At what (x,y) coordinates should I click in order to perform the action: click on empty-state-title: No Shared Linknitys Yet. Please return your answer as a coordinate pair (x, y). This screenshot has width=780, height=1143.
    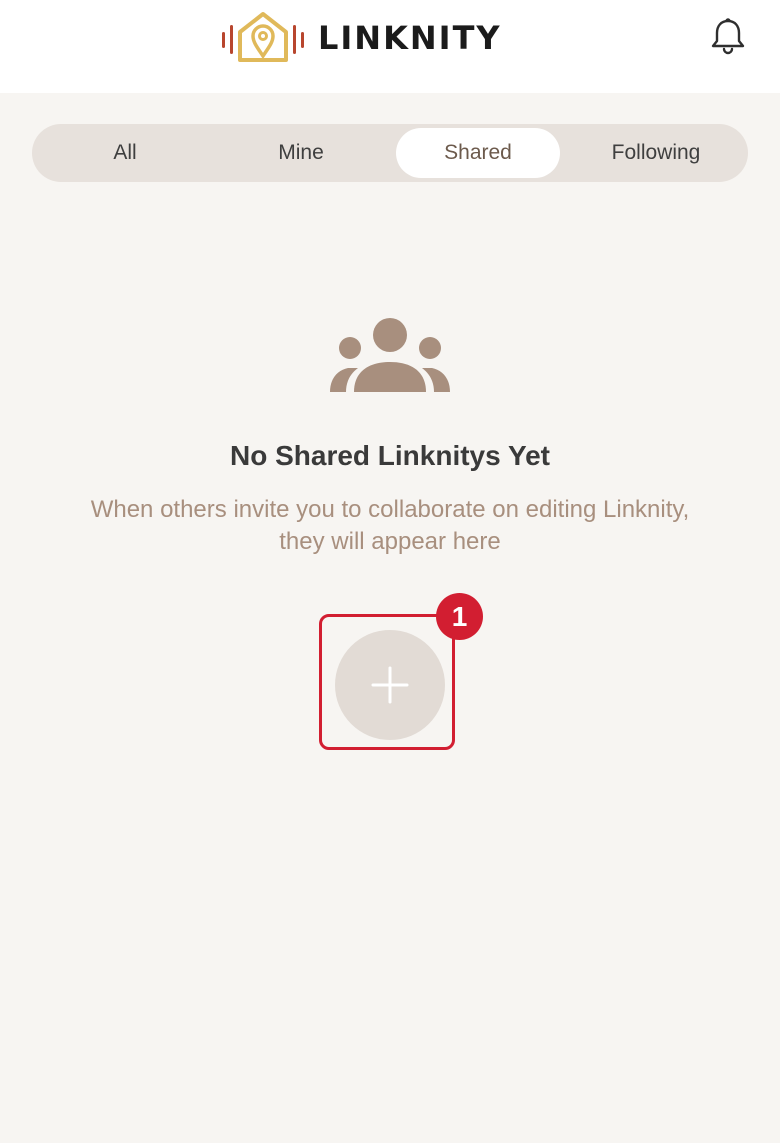
    Looking at the image, I should click on (390, 455).